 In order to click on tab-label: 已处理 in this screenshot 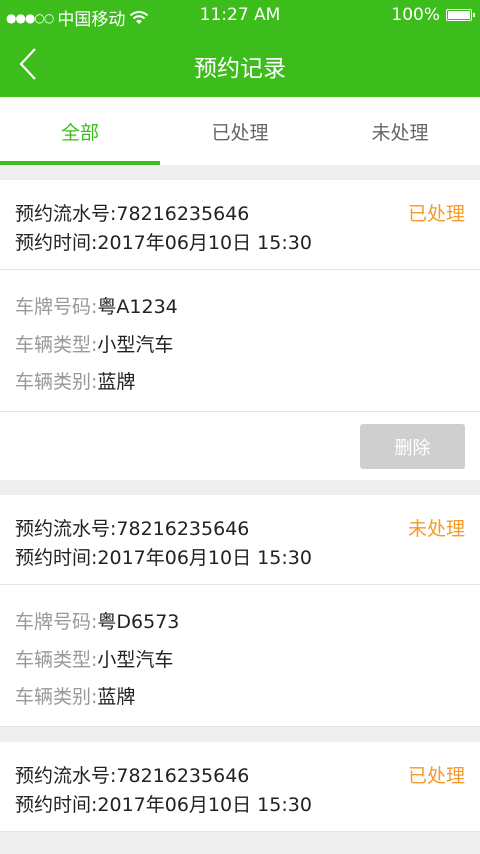, I will do `click(240, 132)`.